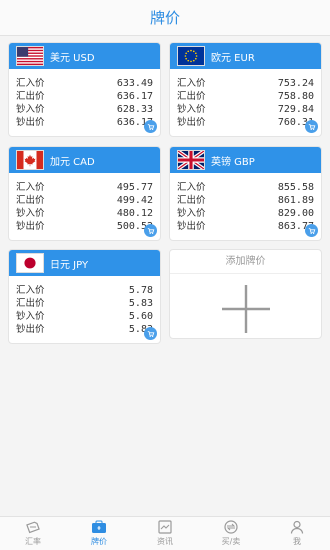 The width and height of the screenshot is (330, 550). Describe the element at coordinates (246, 309) in the screenshot. I see `plus-icon` at that location.